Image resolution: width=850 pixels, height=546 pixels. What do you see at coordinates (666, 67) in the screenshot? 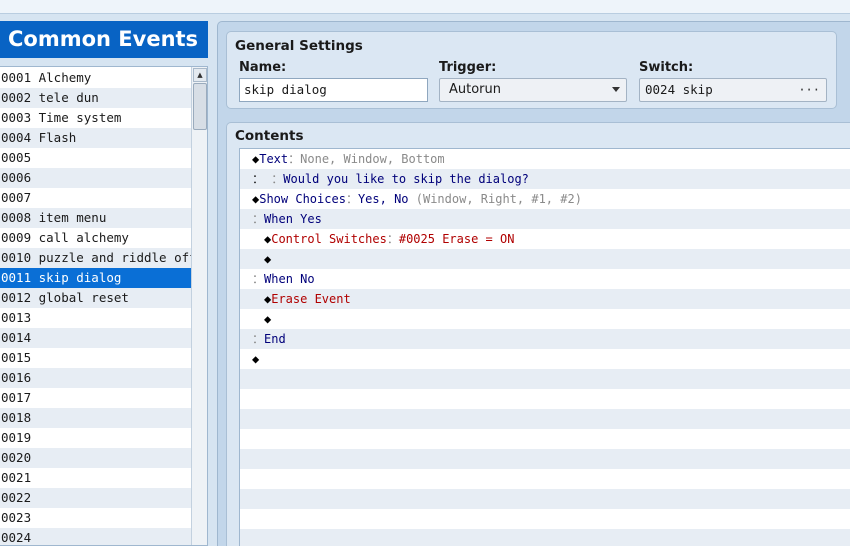
I see `switch-label: Switch:` at bounding box center [666, 67].